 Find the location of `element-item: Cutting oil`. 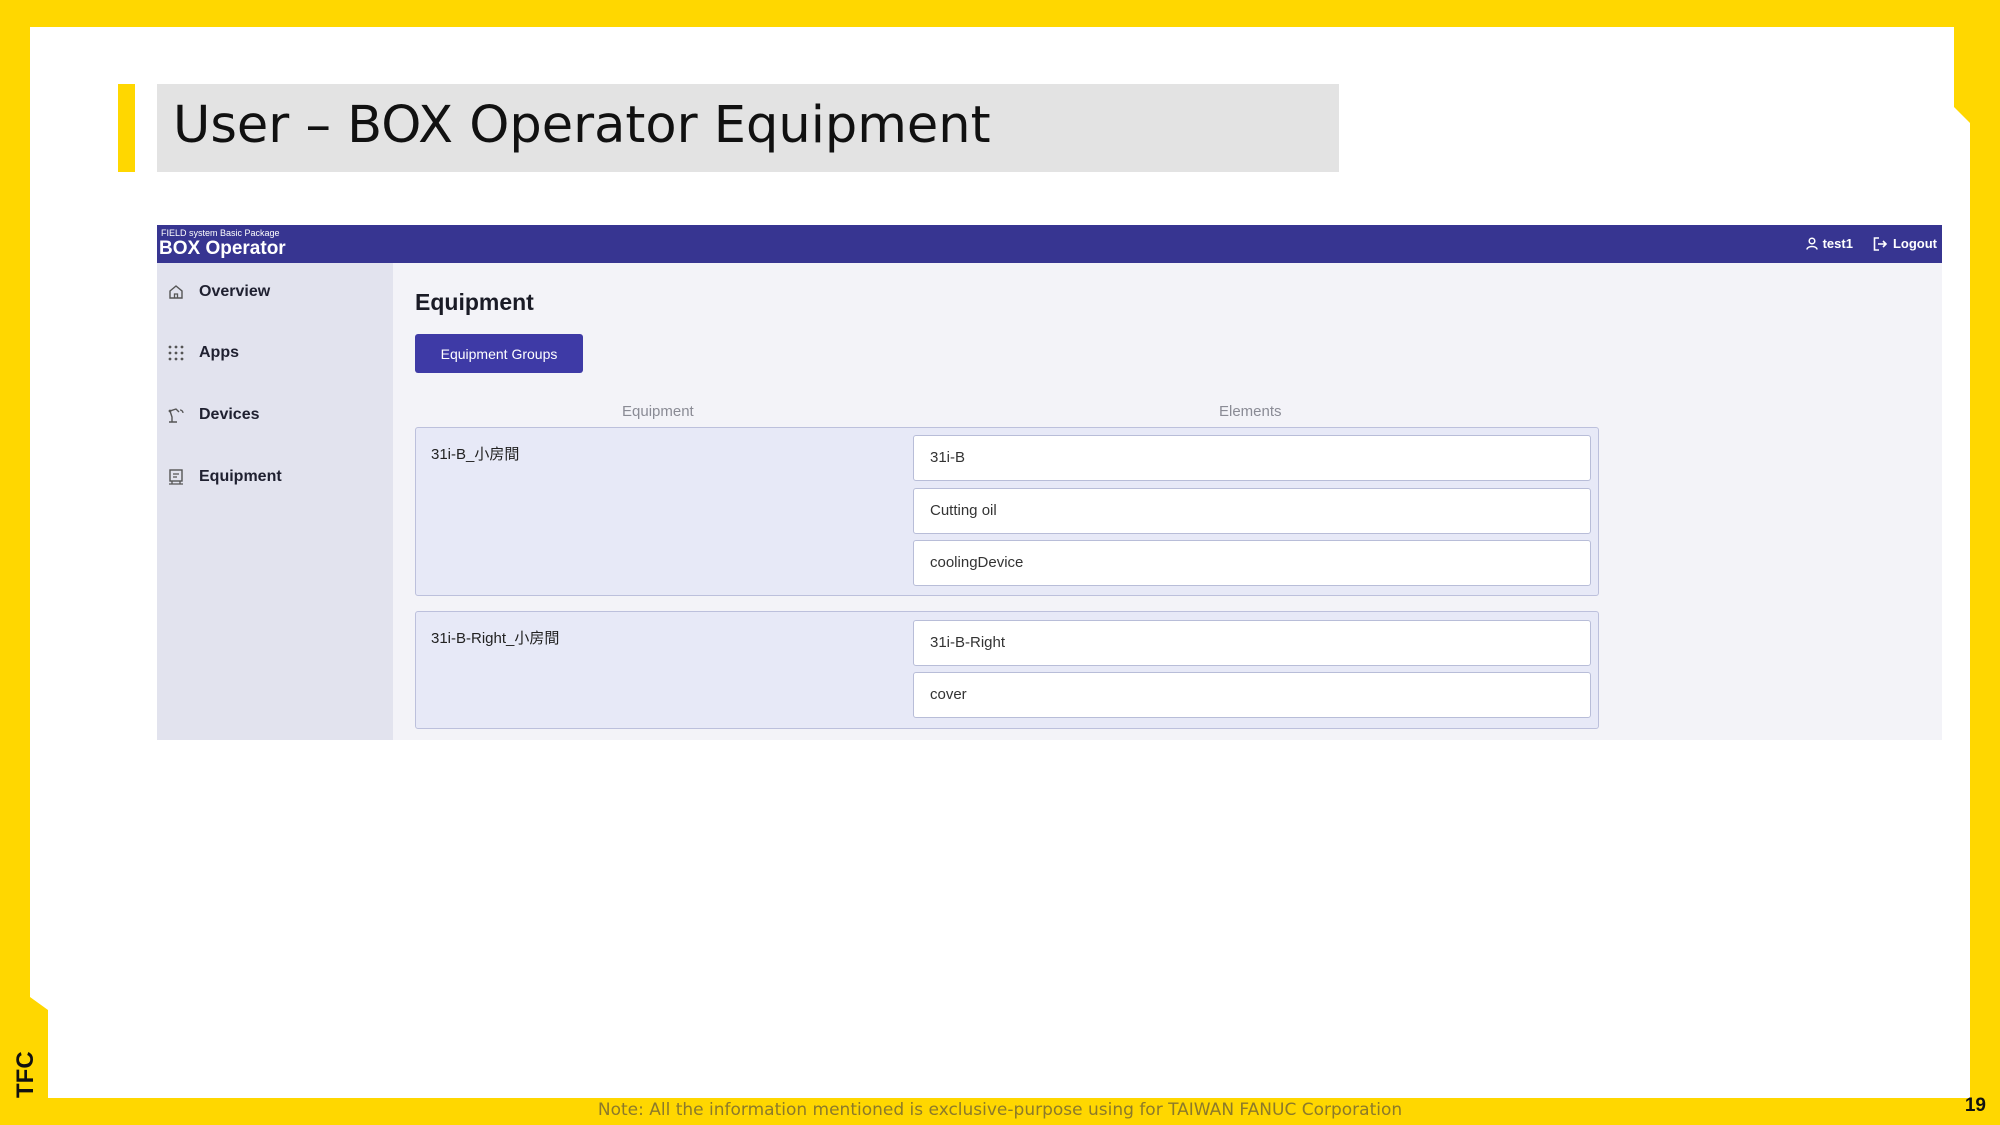

element-item: Cutting oil is located at coordinates (1252, 511).